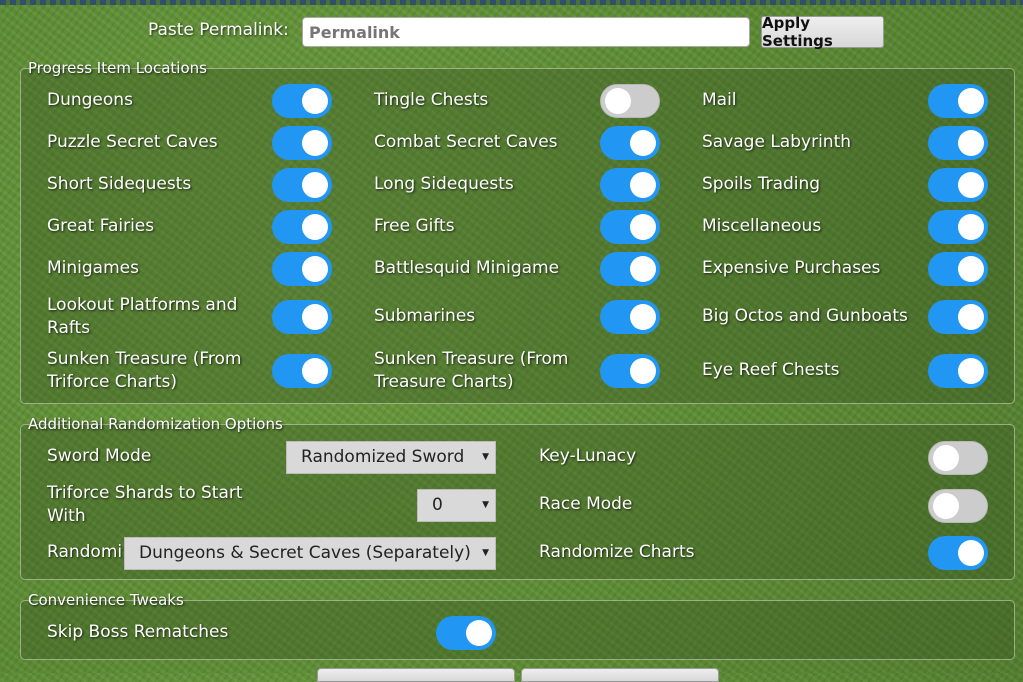  I want to click on toggle-battlesquid-minigame, so click(630, 269).